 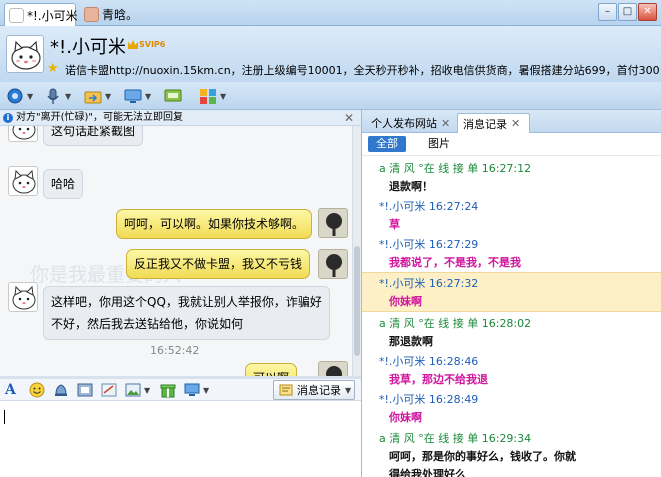 I want to click on remote-desktop-button: ▼, so click(x=137, y=96).